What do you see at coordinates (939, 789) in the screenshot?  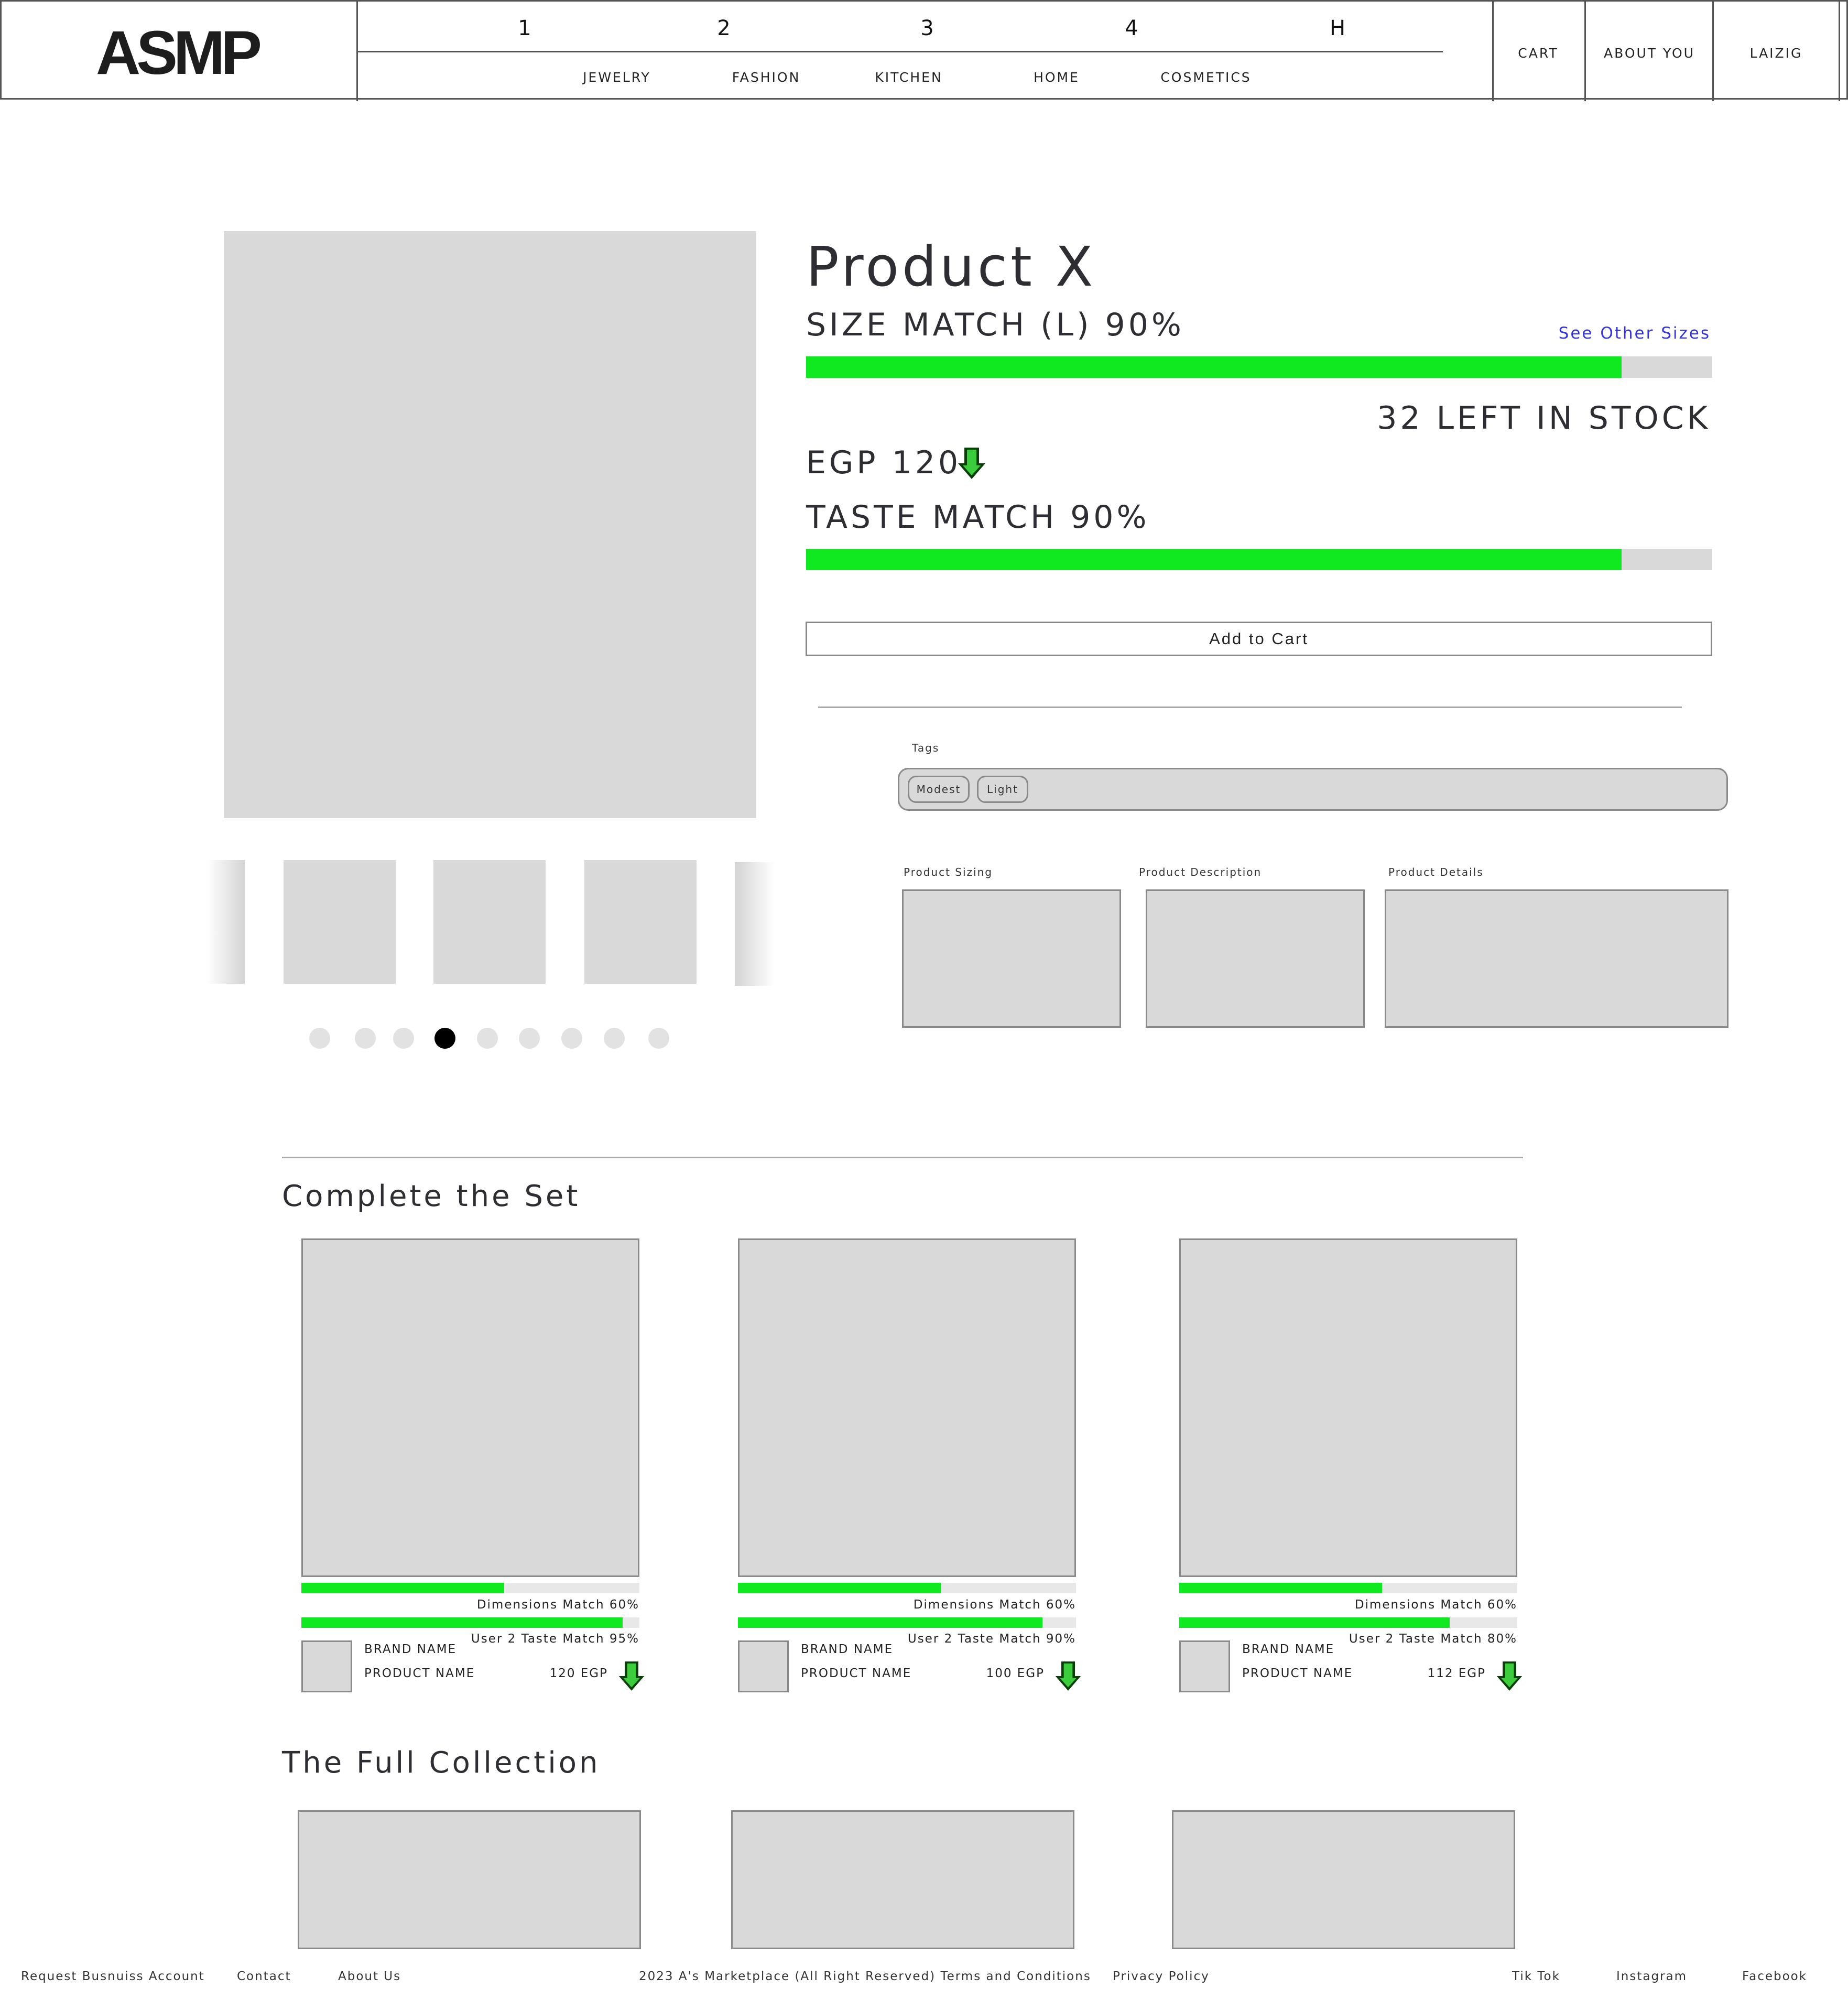 I see `tag-chip-modest: Modest` at bounding box center [939, 789].